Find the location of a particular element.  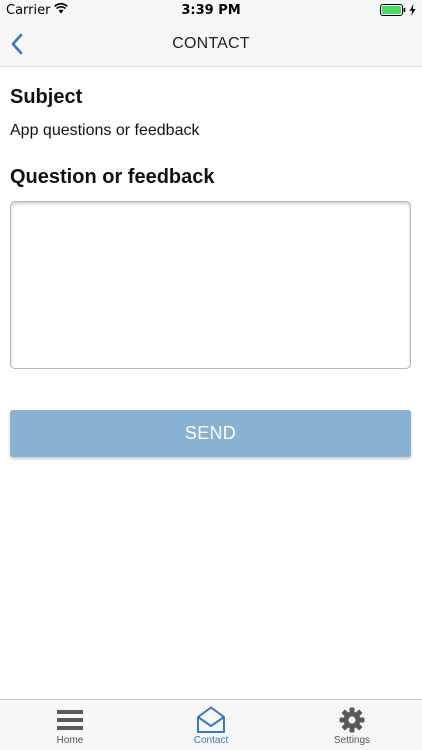

tab-bar: Home Contact Settings is located at coordinates (211, 724).